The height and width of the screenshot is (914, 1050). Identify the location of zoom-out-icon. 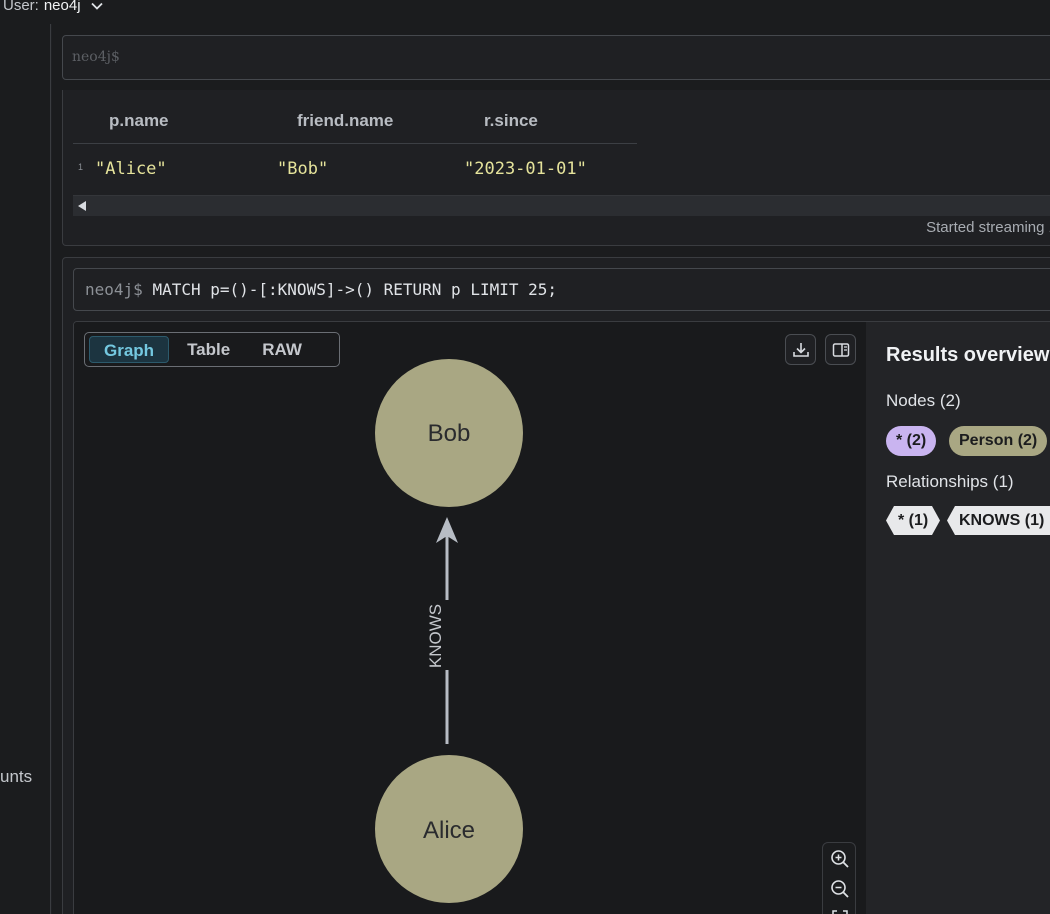
(840, 889).